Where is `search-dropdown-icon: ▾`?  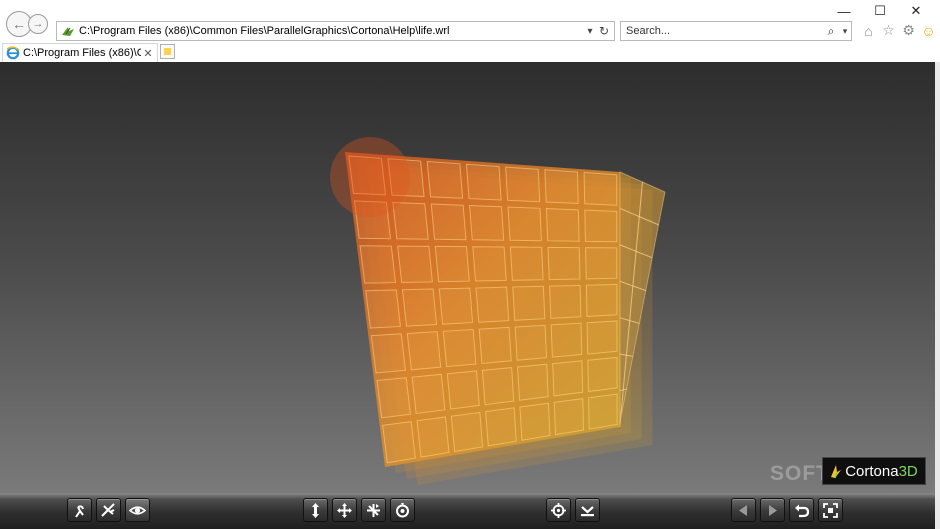
search-dropdown-icon: ▾ is located at coordinates (845, 31).